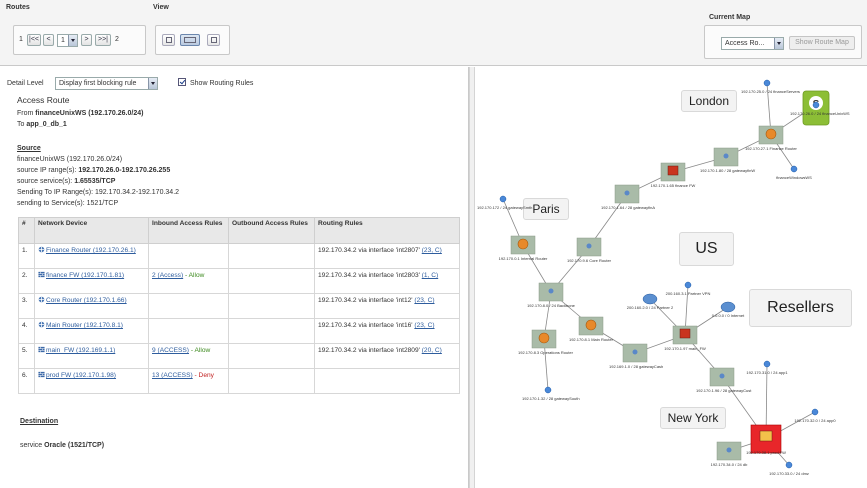 The image size is (867, 488). I want to click on split-view-button, so click(190, 40).